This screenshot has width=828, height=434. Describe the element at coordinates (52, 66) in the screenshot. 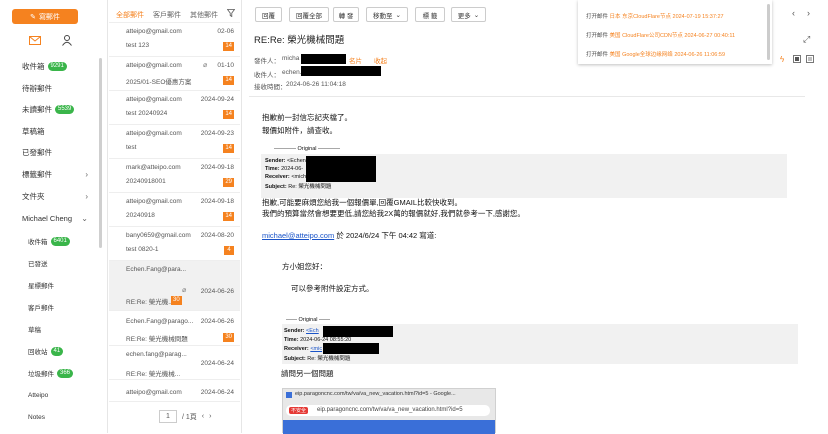

I see `folder-inbox: 收件箱 9291` at that location.